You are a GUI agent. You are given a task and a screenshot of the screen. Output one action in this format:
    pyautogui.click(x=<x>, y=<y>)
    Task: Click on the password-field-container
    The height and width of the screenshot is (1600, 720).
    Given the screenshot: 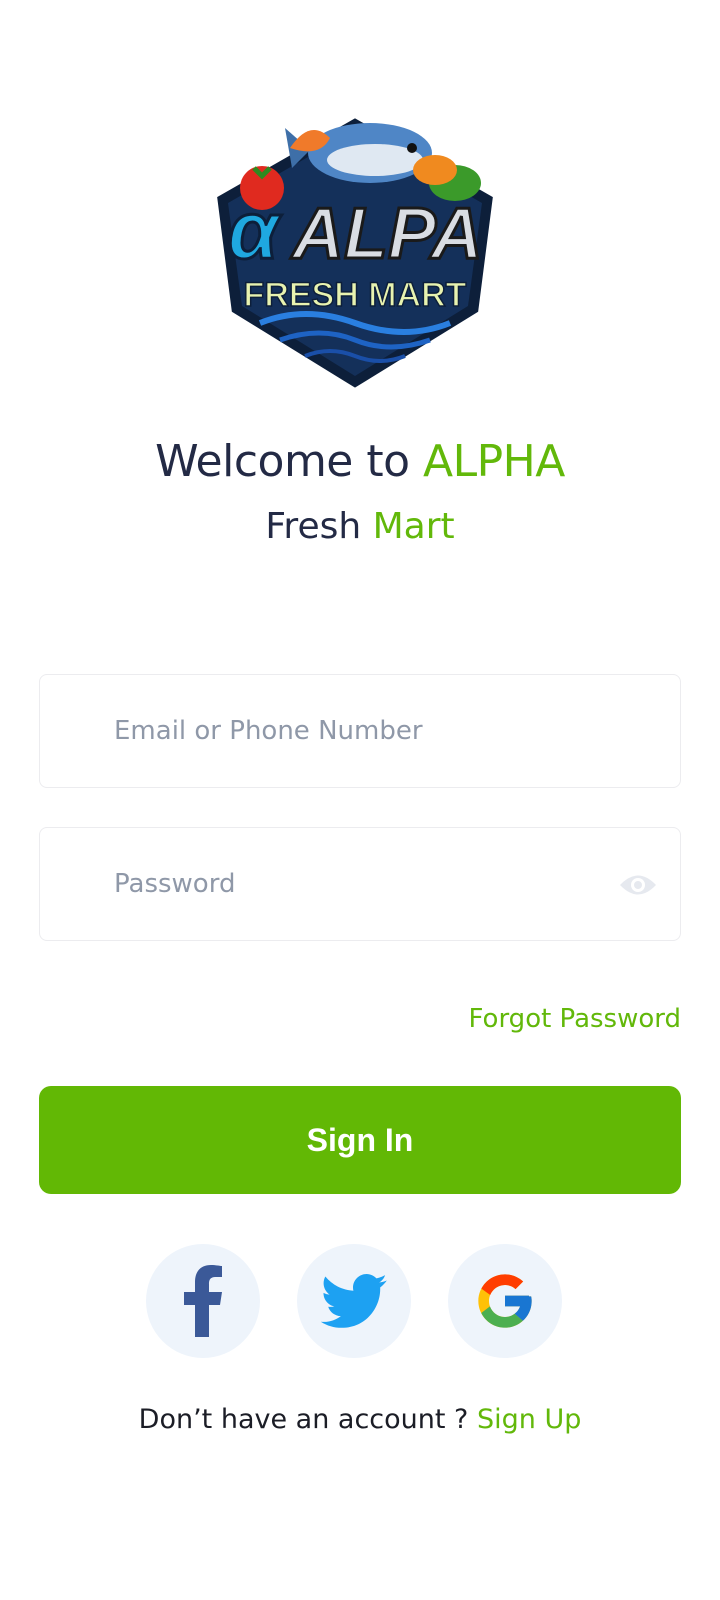 What is the action you would take?
    pyautogui.click(x=360, y=884)
    